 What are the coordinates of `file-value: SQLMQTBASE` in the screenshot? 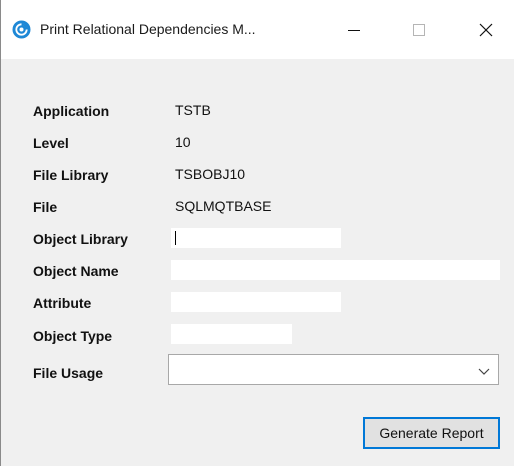 It's located at (223, 206).